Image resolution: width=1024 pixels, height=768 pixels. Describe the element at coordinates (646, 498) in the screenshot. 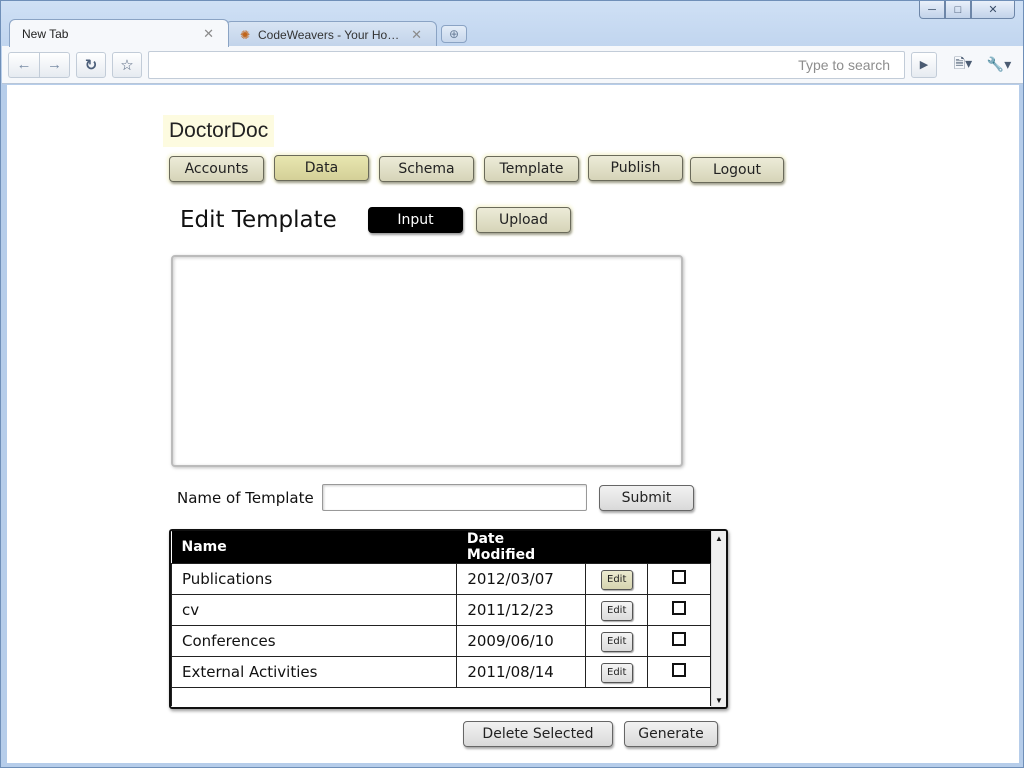

I see `submit-button: Submit` at that location.